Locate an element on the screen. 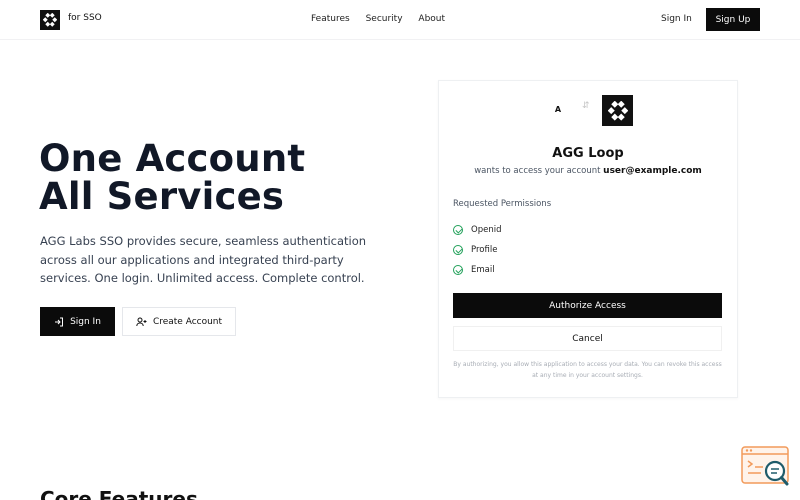 Image resolution: width=800 pixels, height=500 pixels. client-app-avatar: A is located at coordinates (558, 109).